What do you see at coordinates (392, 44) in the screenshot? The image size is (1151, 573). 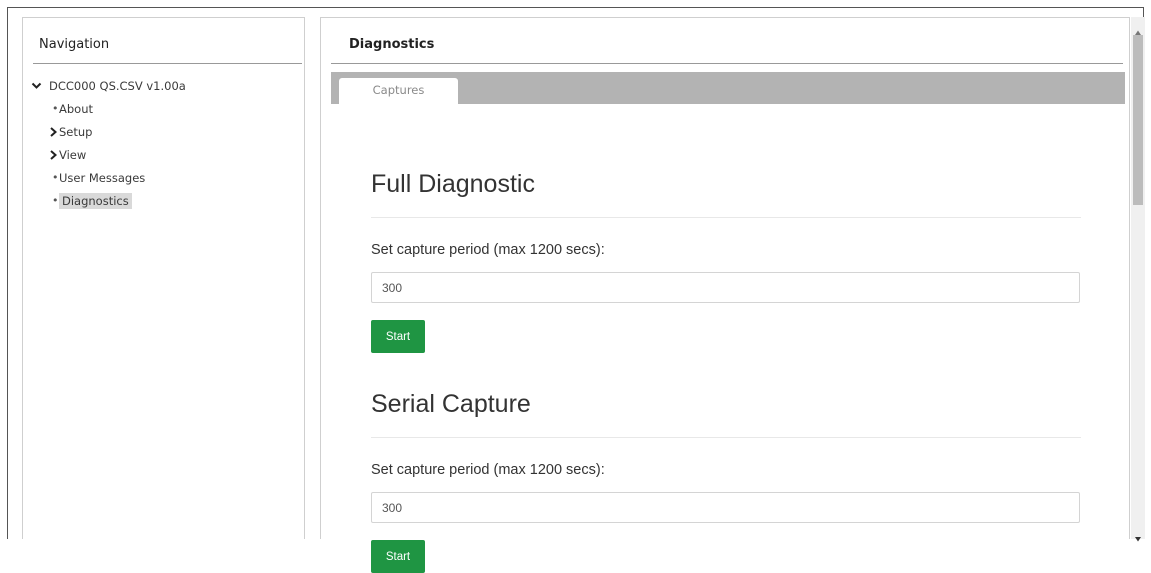 I see `page-title: Diagnostics` at bounding box center [392, 44].